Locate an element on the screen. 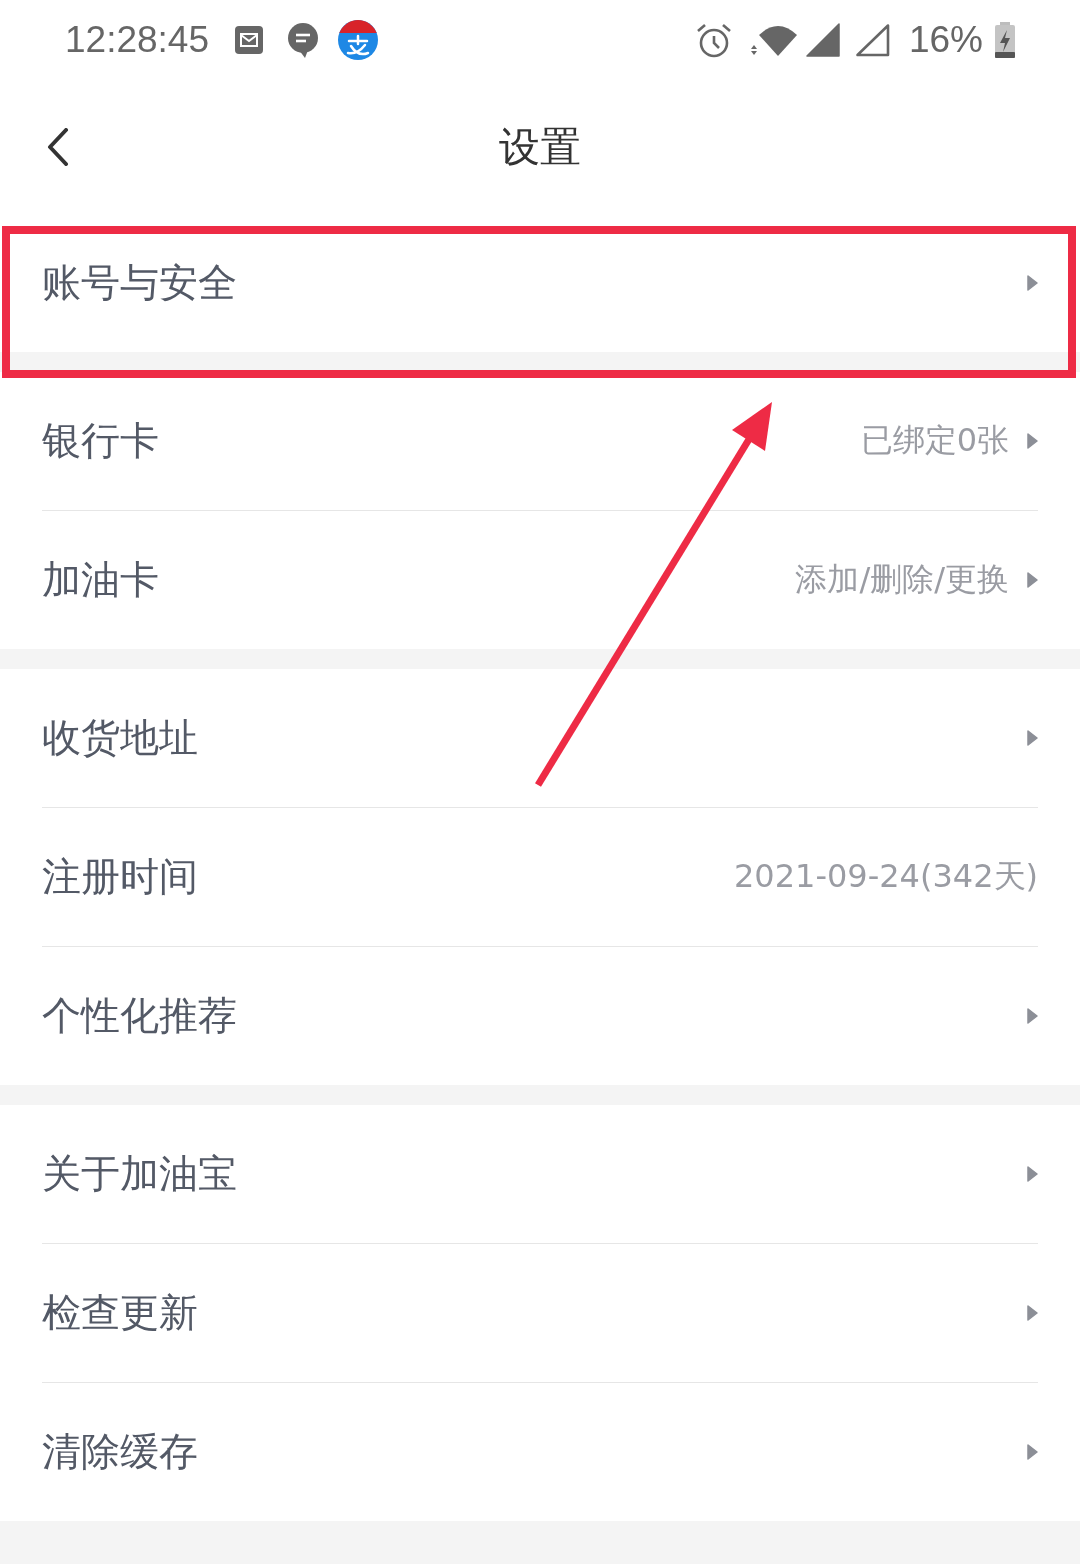 The image size is (1080, 1564). row-value: 添加/删除/更换 is located at coordinates (902, 579).